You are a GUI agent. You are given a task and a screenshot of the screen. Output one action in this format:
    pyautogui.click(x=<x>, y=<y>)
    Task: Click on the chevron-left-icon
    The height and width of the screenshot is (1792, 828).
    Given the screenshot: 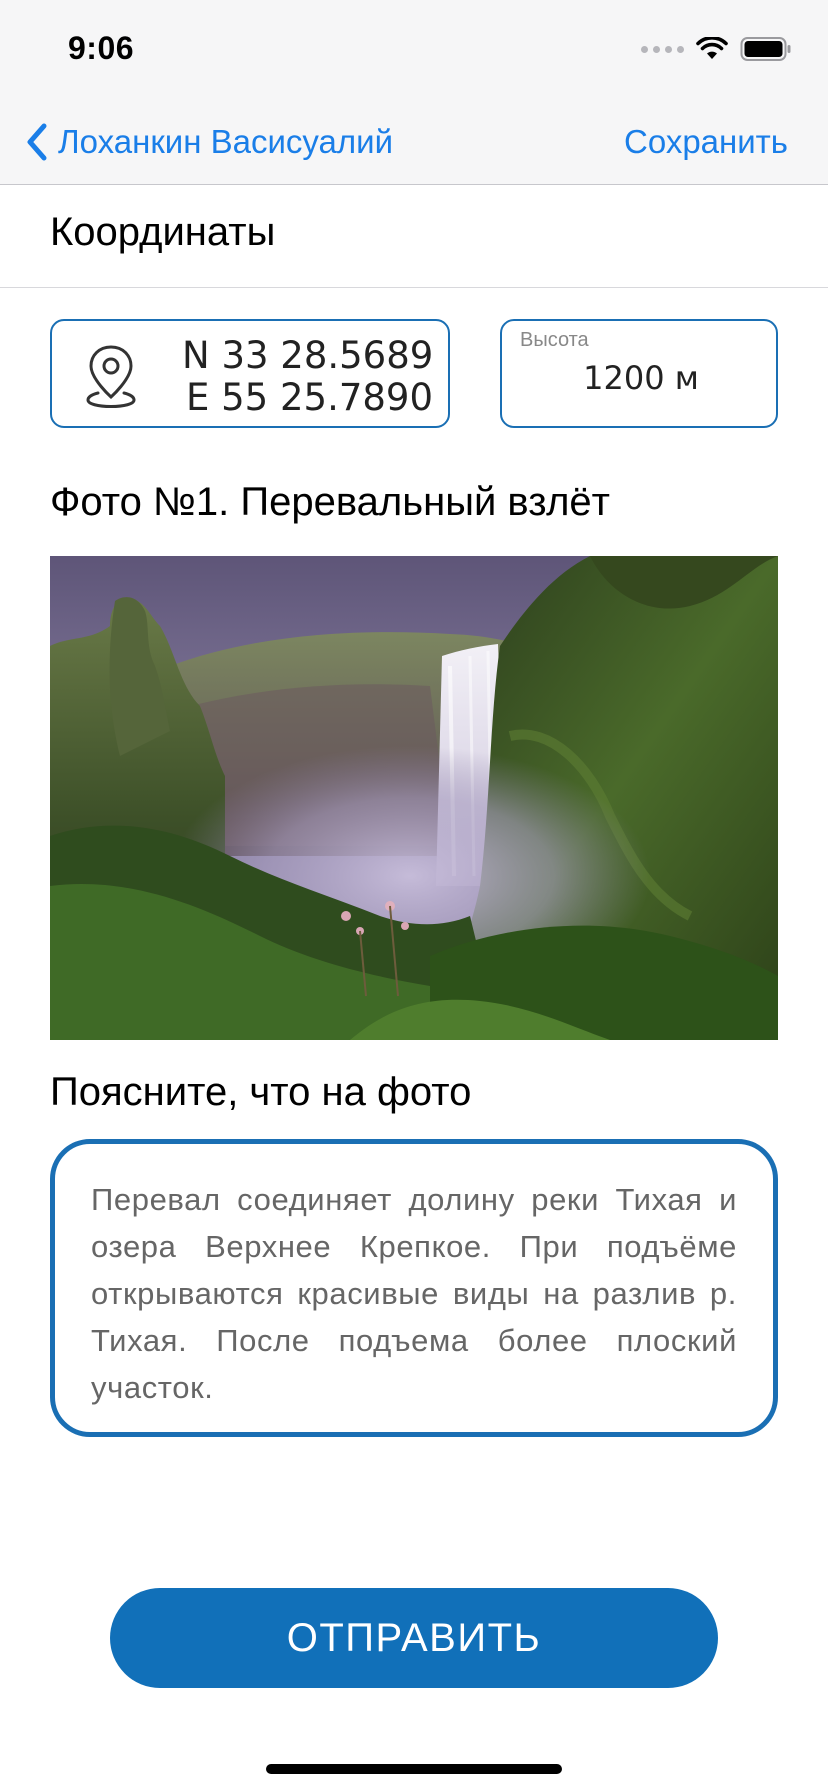 What is the action you would take?
    pyautogui.click(x=37, y=142)
    